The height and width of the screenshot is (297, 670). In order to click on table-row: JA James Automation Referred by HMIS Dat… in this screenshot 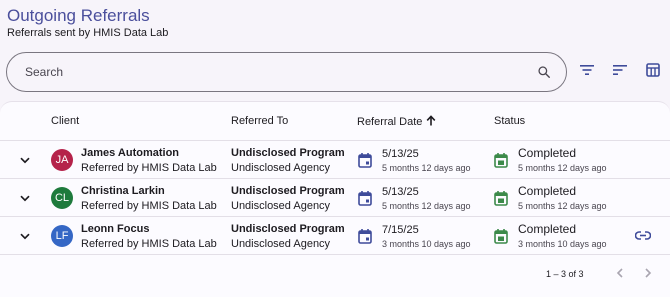, I will do `click(335, 160)`.